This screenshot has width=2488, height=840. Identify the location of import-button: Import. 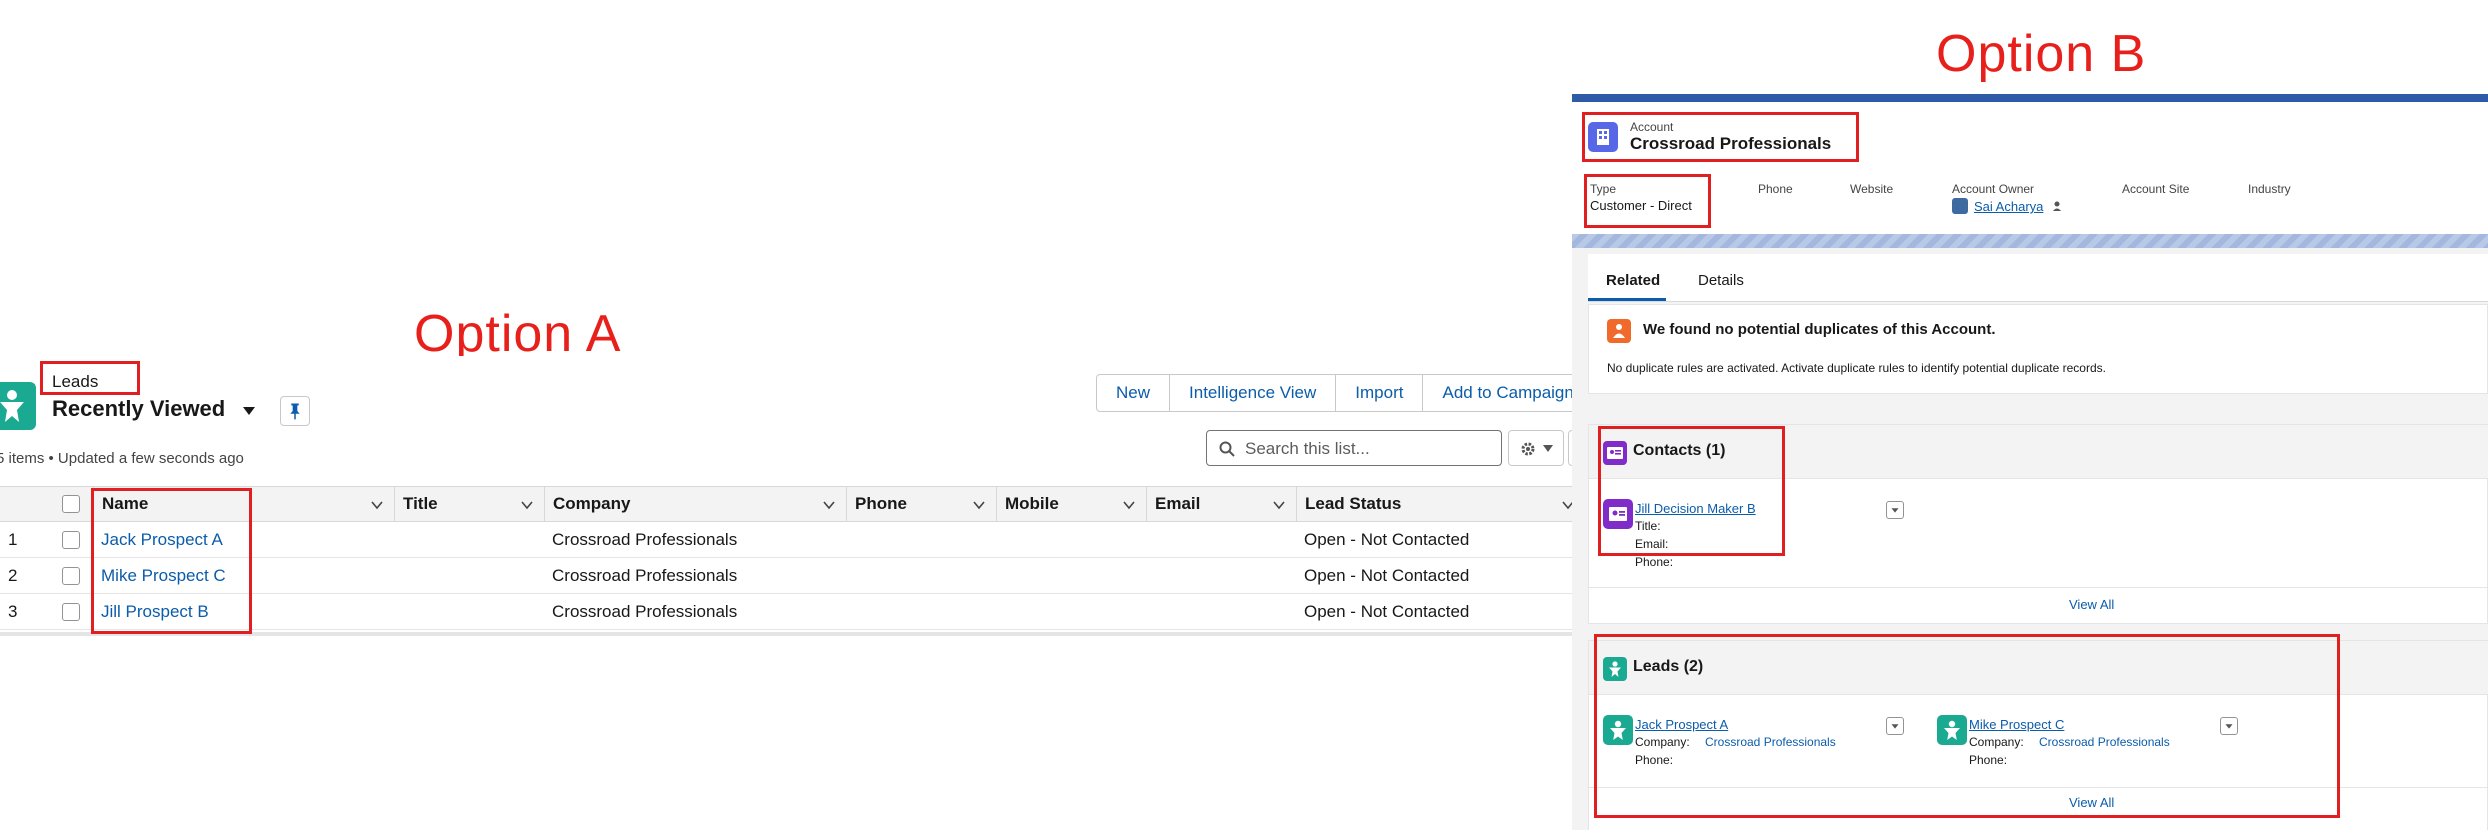
(1380, 393).